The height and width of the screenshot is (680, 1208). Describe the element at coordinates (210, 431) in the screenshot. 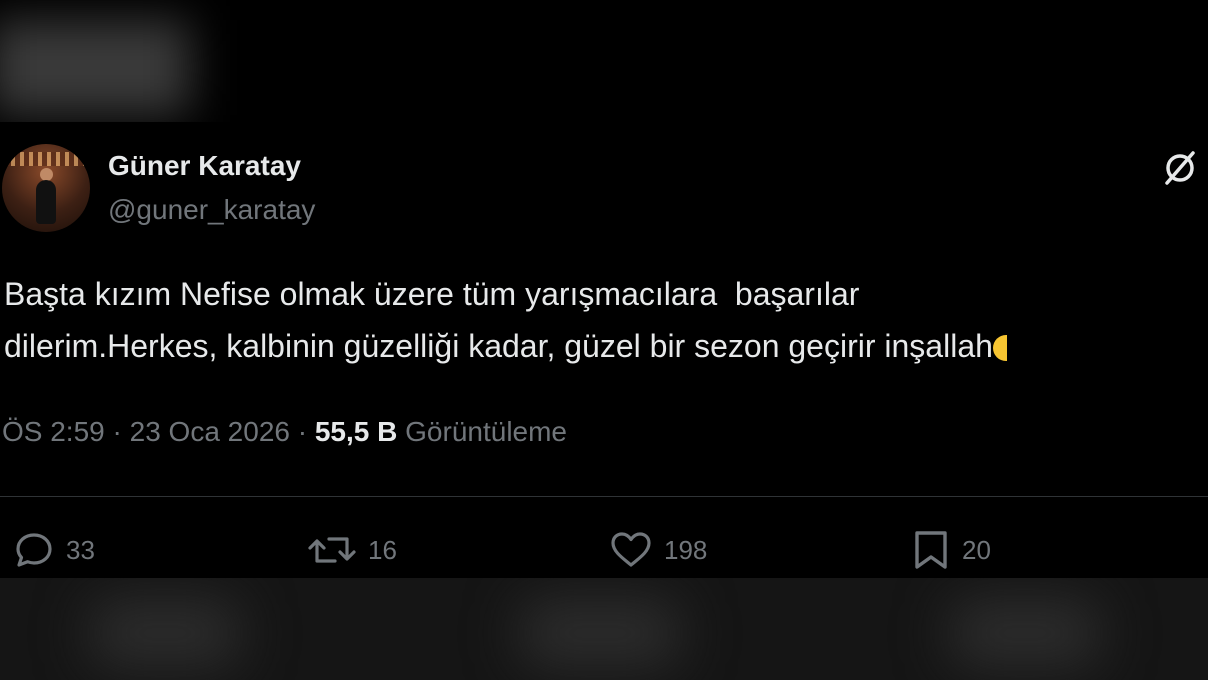

I see `tweet-date: 23 Oca 2026` at that location.